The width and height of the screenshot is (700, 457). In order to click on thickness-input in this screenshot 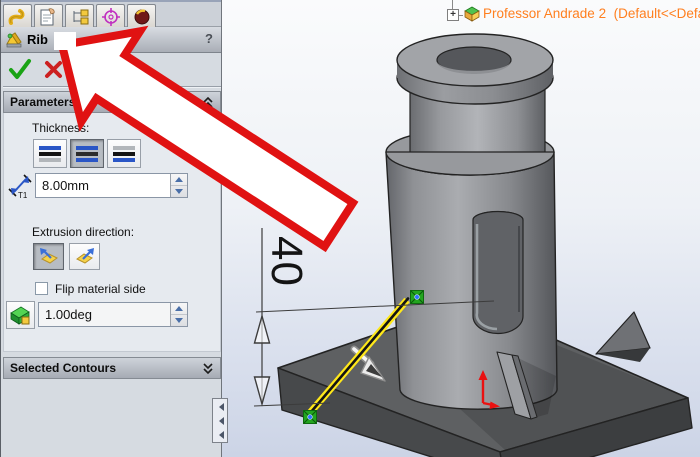, I will do `click(97, 185)`.